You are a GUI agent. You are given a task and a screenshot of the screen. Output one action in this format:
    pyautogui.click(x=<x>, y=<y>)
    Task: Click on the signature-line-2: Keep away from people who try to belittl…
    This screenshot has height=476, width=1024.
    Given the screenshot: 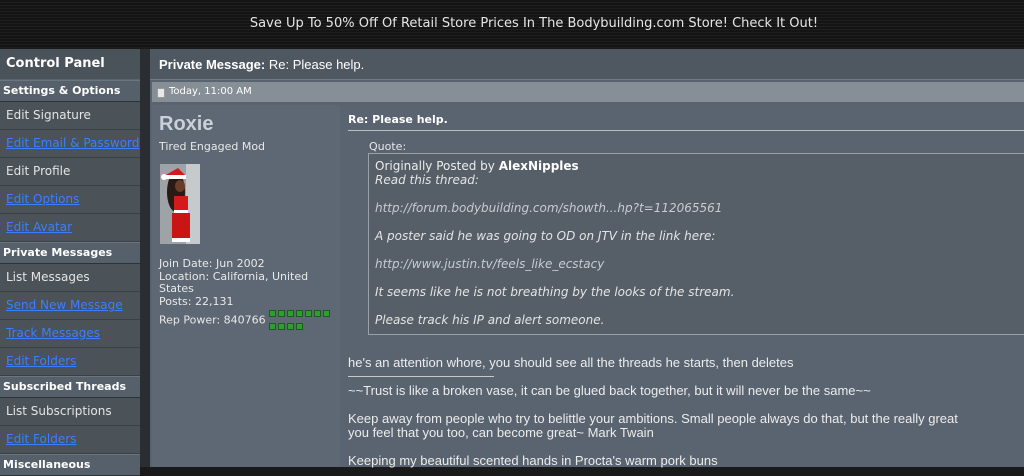 What is the action you would take?
    pyautogui.click(x=653, y=418)
    